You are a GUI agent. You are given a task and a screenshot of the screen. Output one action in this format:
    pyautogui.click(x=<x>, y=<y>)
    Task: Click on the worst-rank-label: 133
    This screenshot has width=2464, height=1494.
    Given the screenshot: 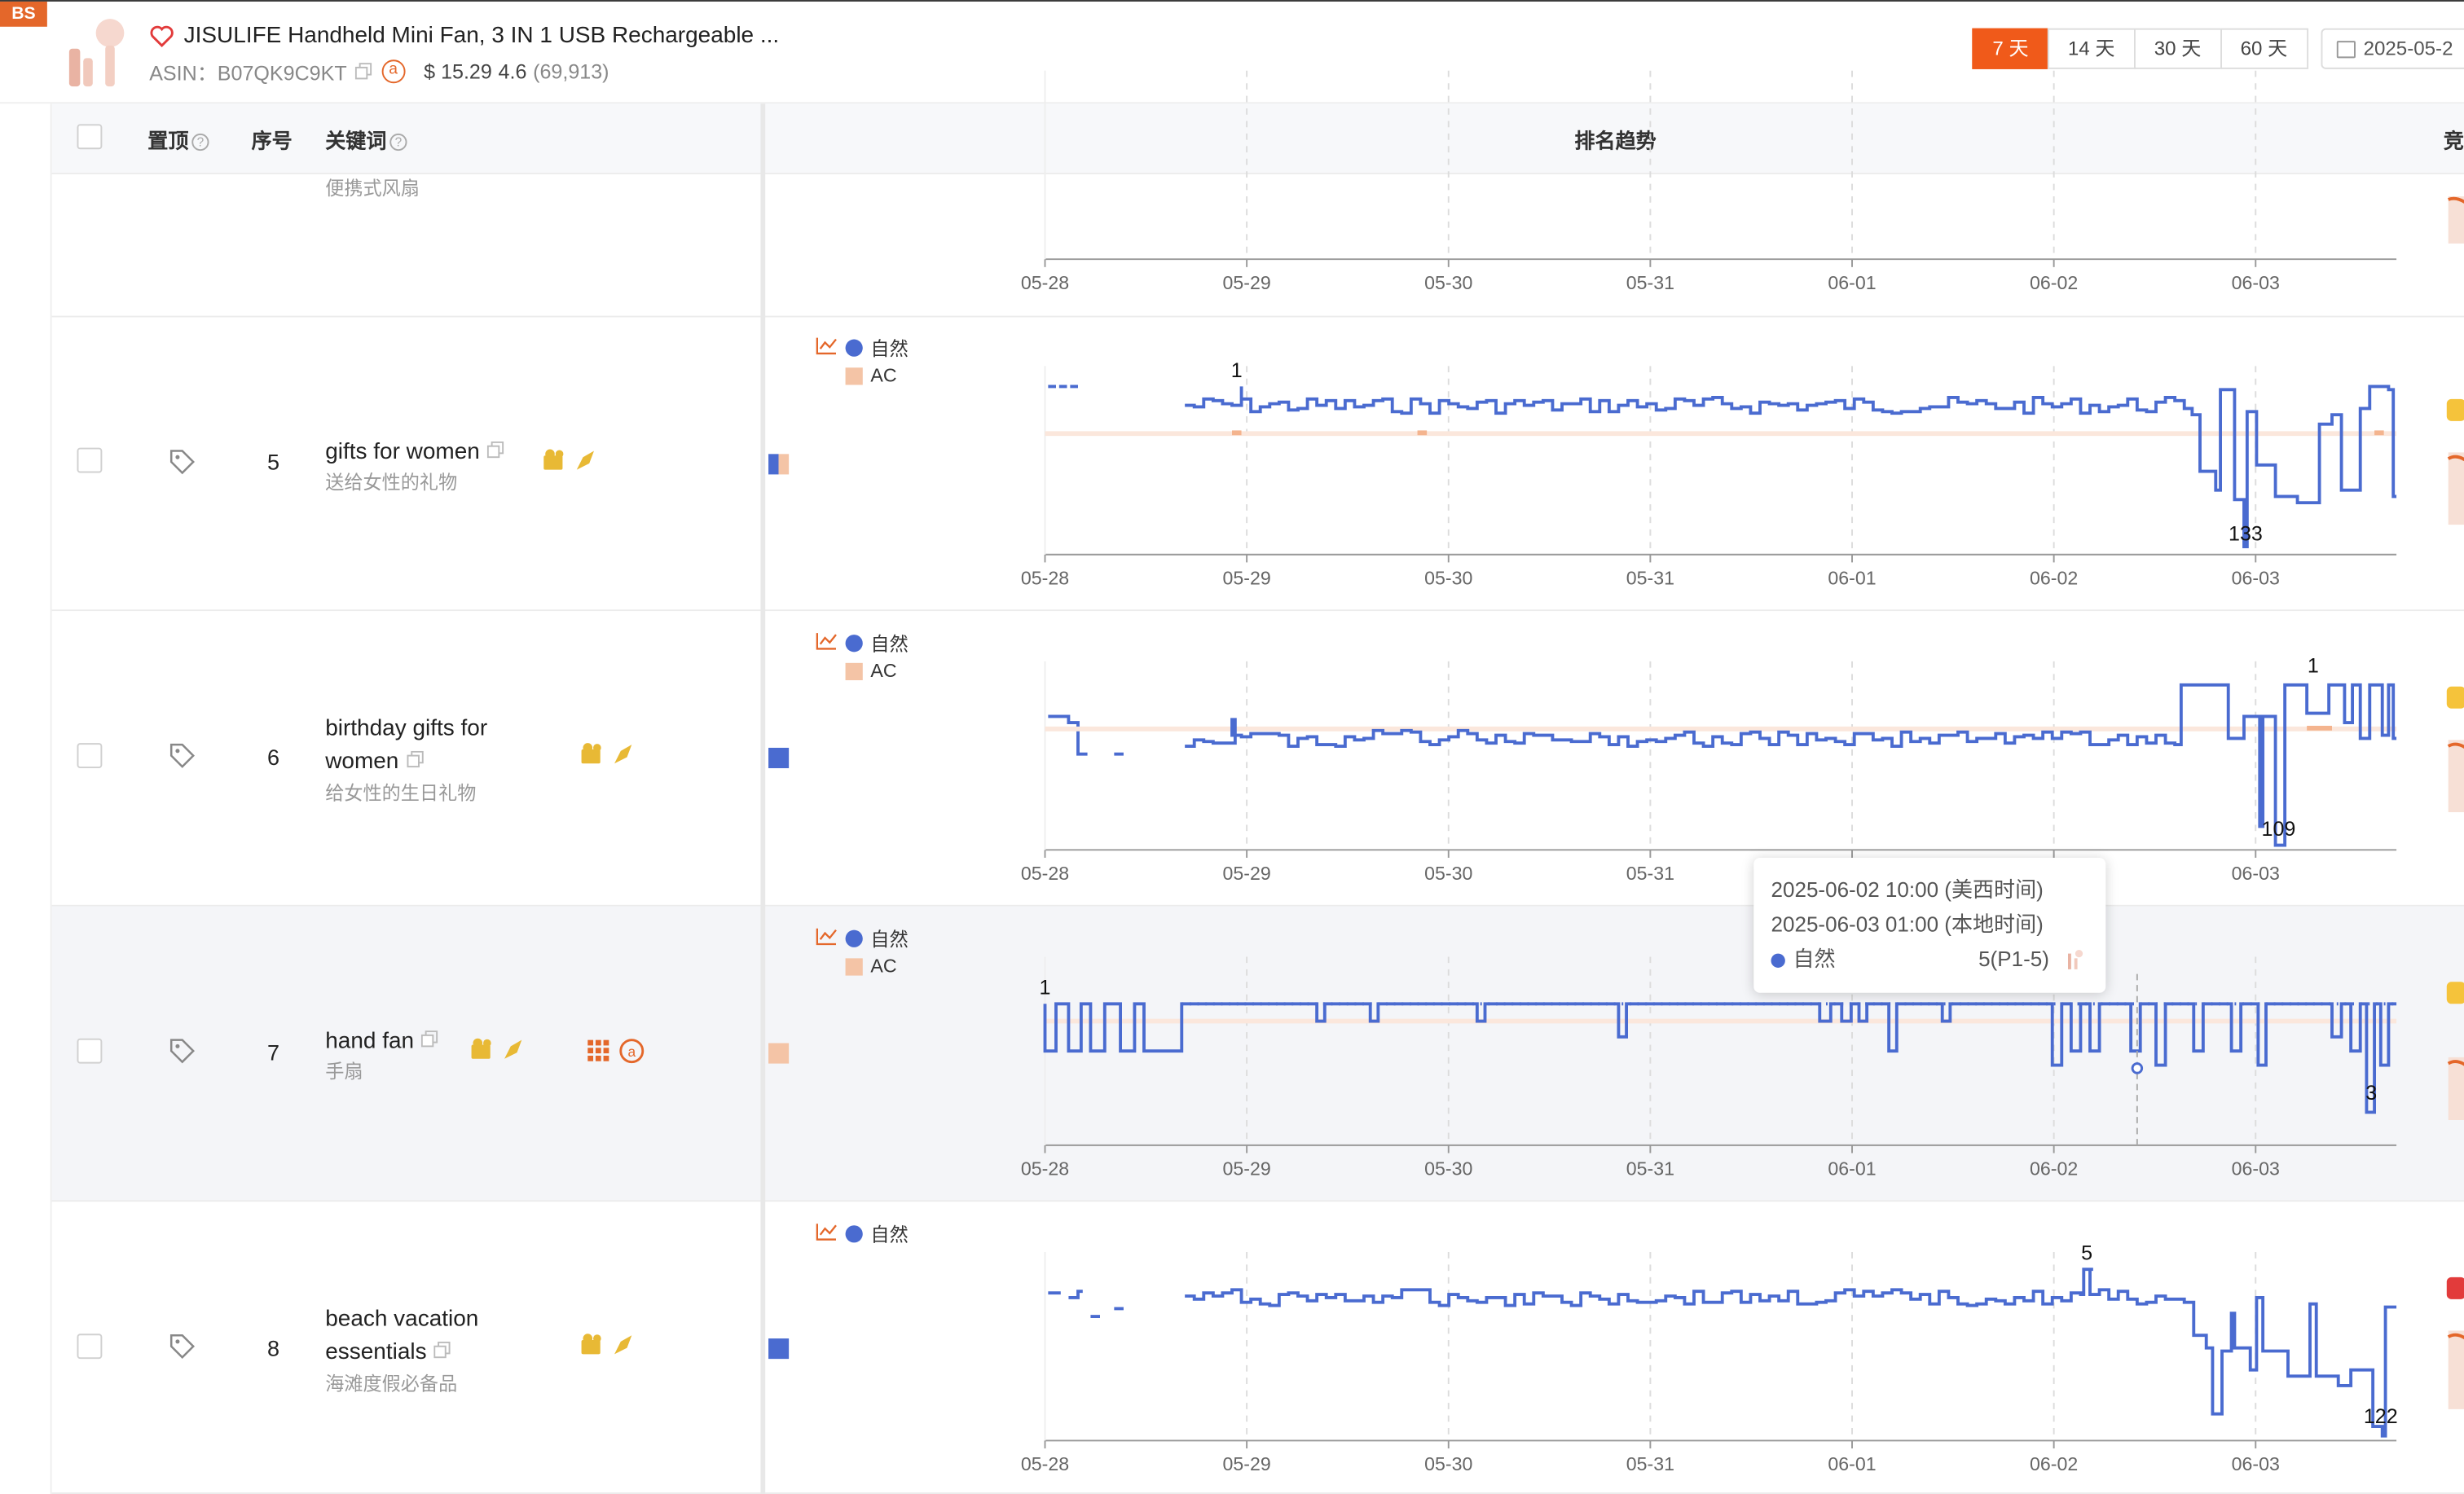 What is the action you would take?
    pyautogui.click(x=2246, y=533)
    